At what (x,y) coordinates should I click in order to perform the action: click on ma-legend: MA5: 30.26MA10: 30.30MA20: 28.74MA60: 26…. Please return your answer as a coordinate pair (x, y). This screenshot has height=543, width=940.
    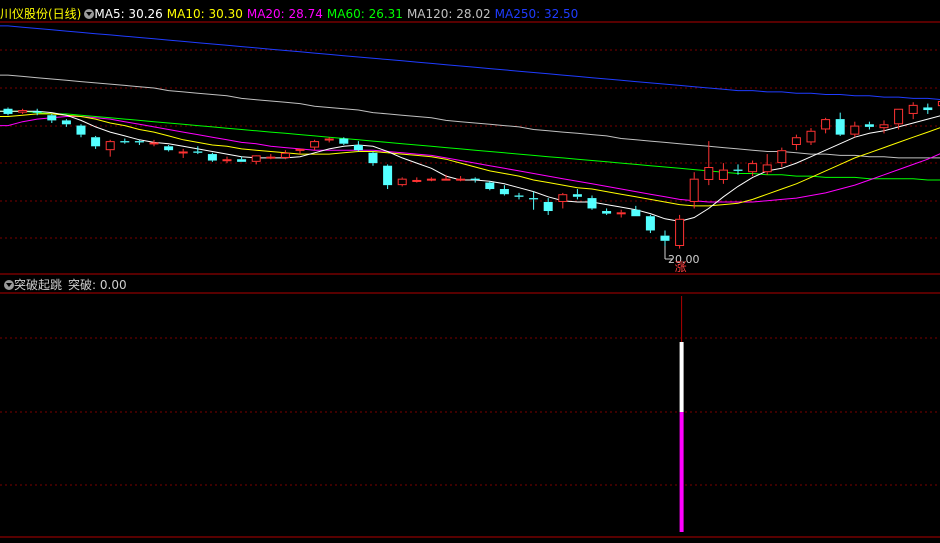
    Looking at the image, I should click on (338, 14).